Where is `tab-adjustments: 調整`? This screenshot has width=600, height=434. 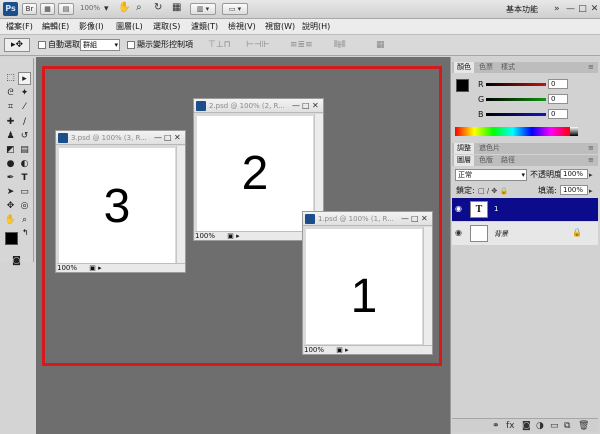
tab-adjustments: 調整 is located at coordinates (464, 148).